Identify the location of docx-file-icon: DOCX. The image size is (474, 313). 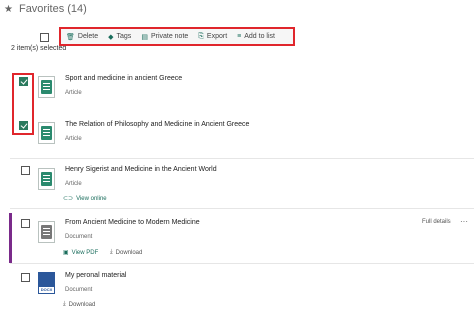
(46, 283).